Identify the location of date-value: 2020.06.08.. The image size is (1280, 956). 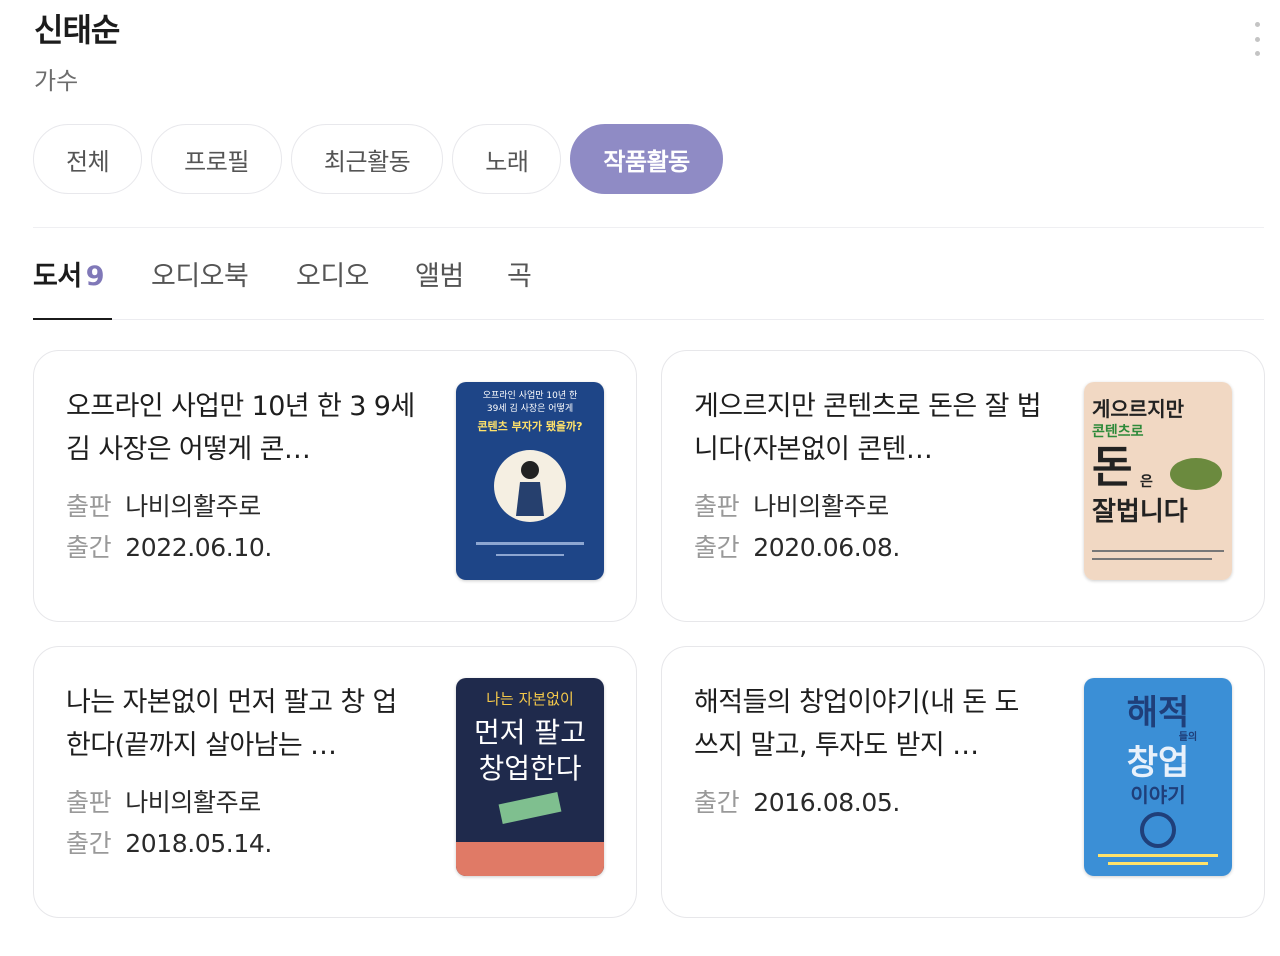
(826, 547).